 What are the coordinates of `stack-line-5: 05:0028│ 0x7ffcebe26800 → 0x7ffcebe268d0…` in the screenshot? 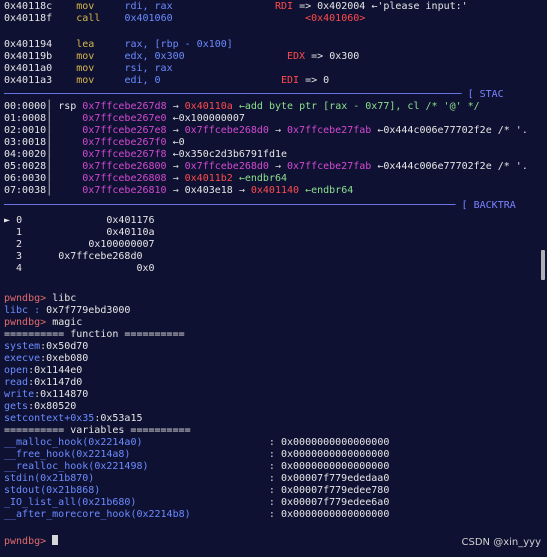 It's located at (266, 166).